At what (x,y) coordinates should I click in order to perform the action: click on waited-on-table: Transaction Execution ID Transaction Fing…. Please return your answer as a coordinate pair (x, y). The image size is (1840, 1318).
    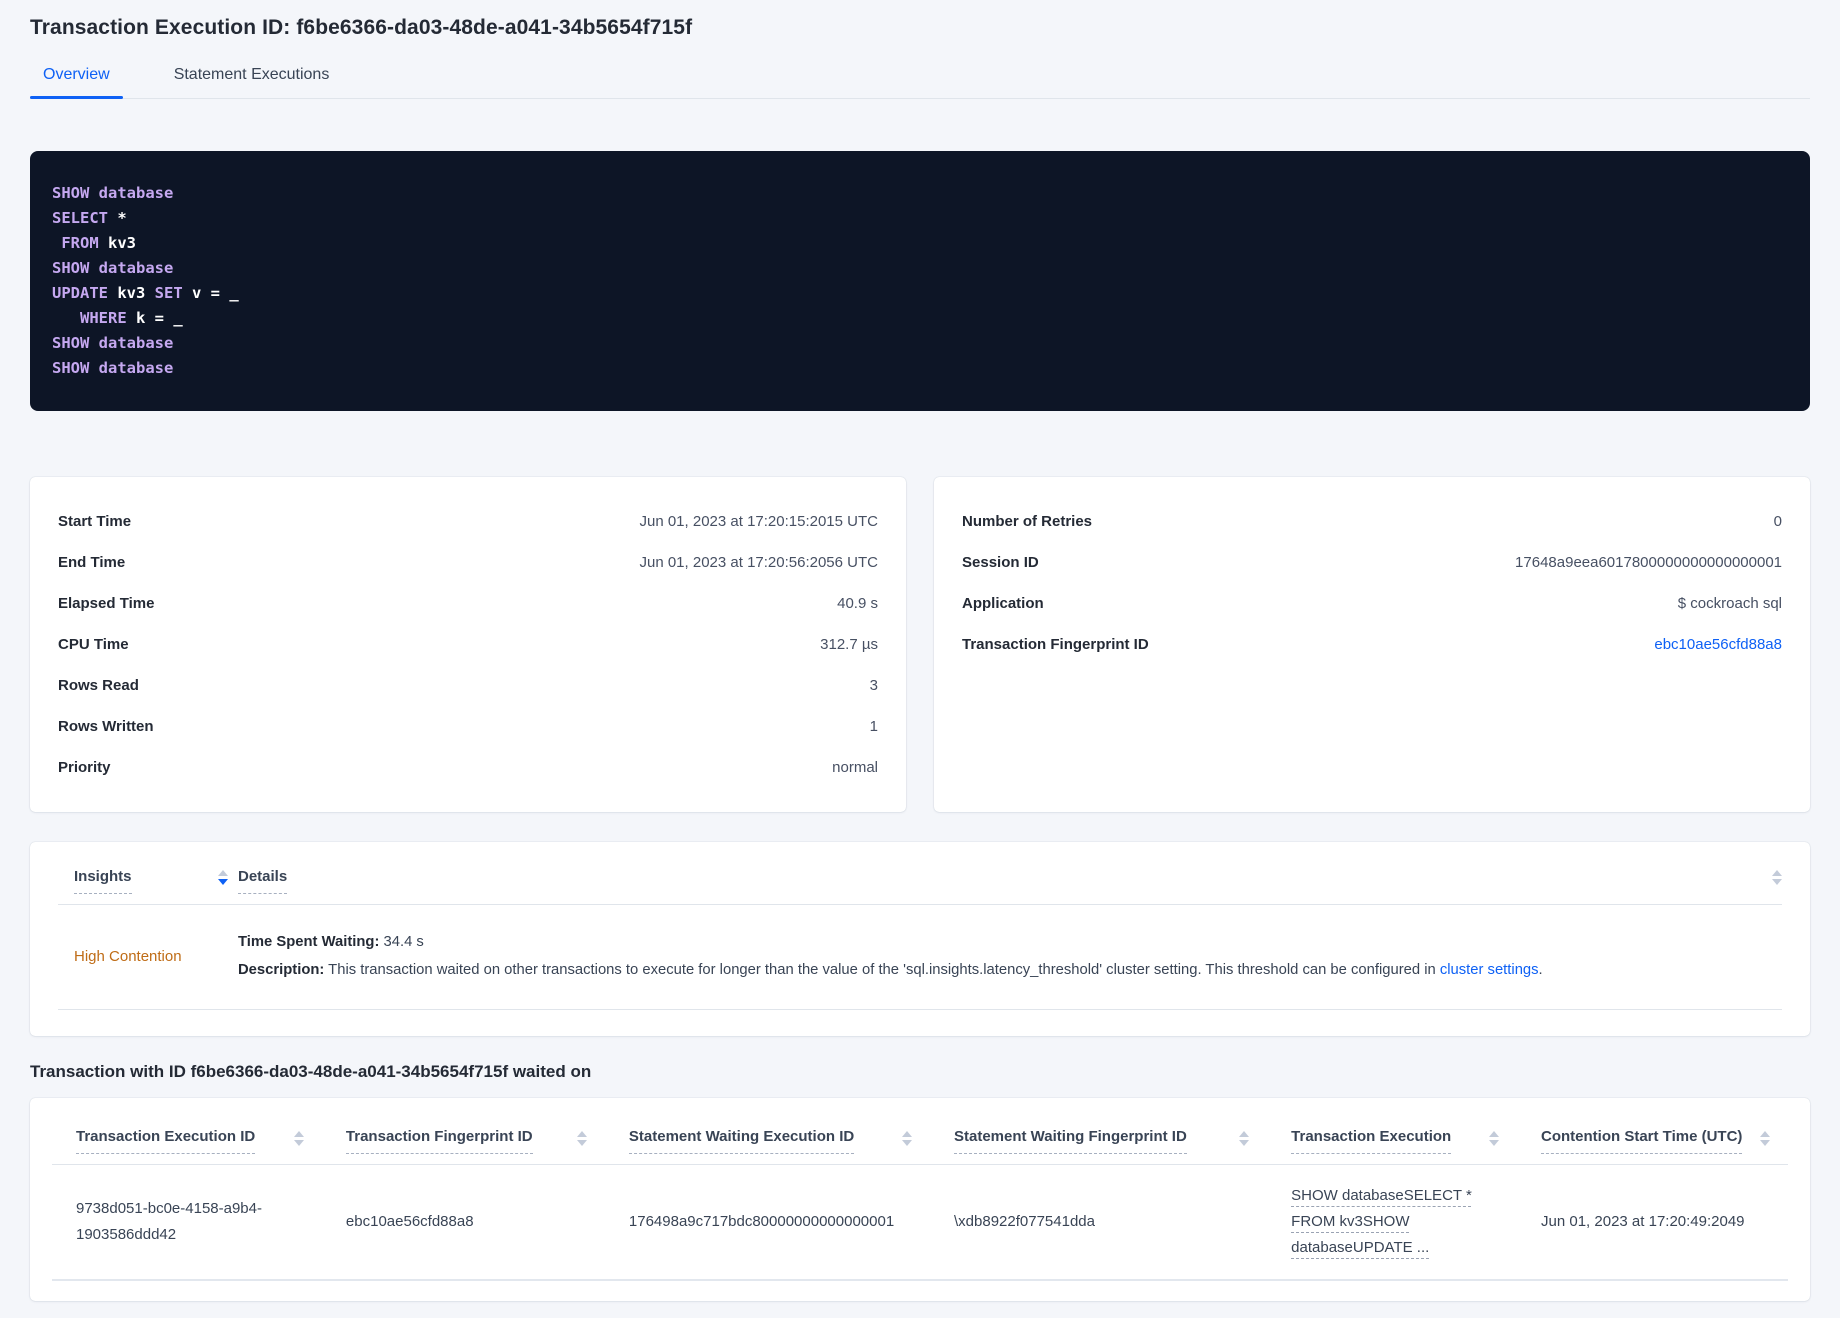
    Looking at the image, I should click on (920, 1189).